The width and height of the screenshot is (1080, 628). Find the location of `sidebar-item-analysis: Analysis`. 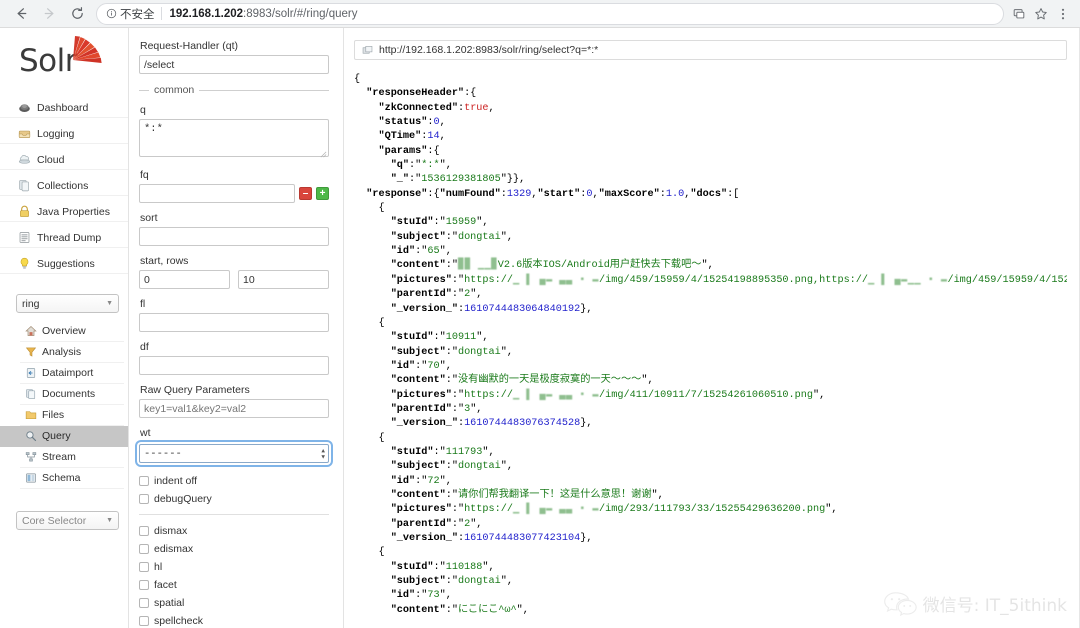

sidebar-item-analysis: Analysis is located at coordinates (72, 352).